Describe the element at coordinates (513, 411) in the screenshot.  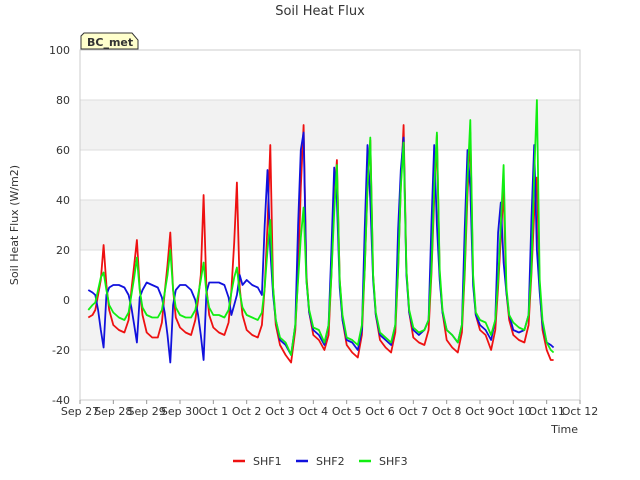
I see `x-tick-label: Oct 10` at that location.